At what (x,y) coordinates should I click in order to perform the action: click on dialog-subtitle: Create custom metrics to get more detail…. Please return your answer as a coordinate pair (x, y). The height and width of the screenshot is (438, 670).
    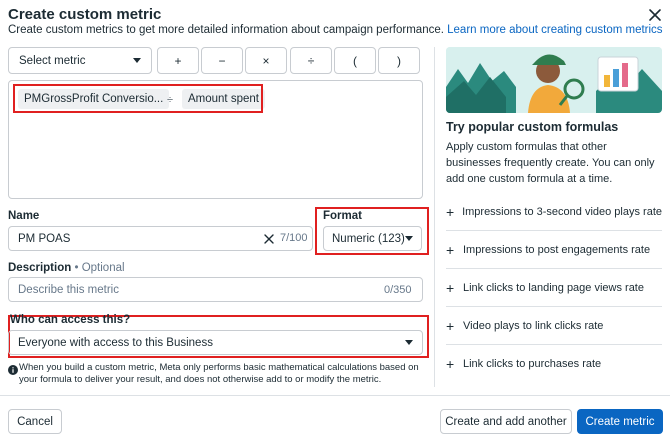
    Looking at the image, I should click on (335, 30).